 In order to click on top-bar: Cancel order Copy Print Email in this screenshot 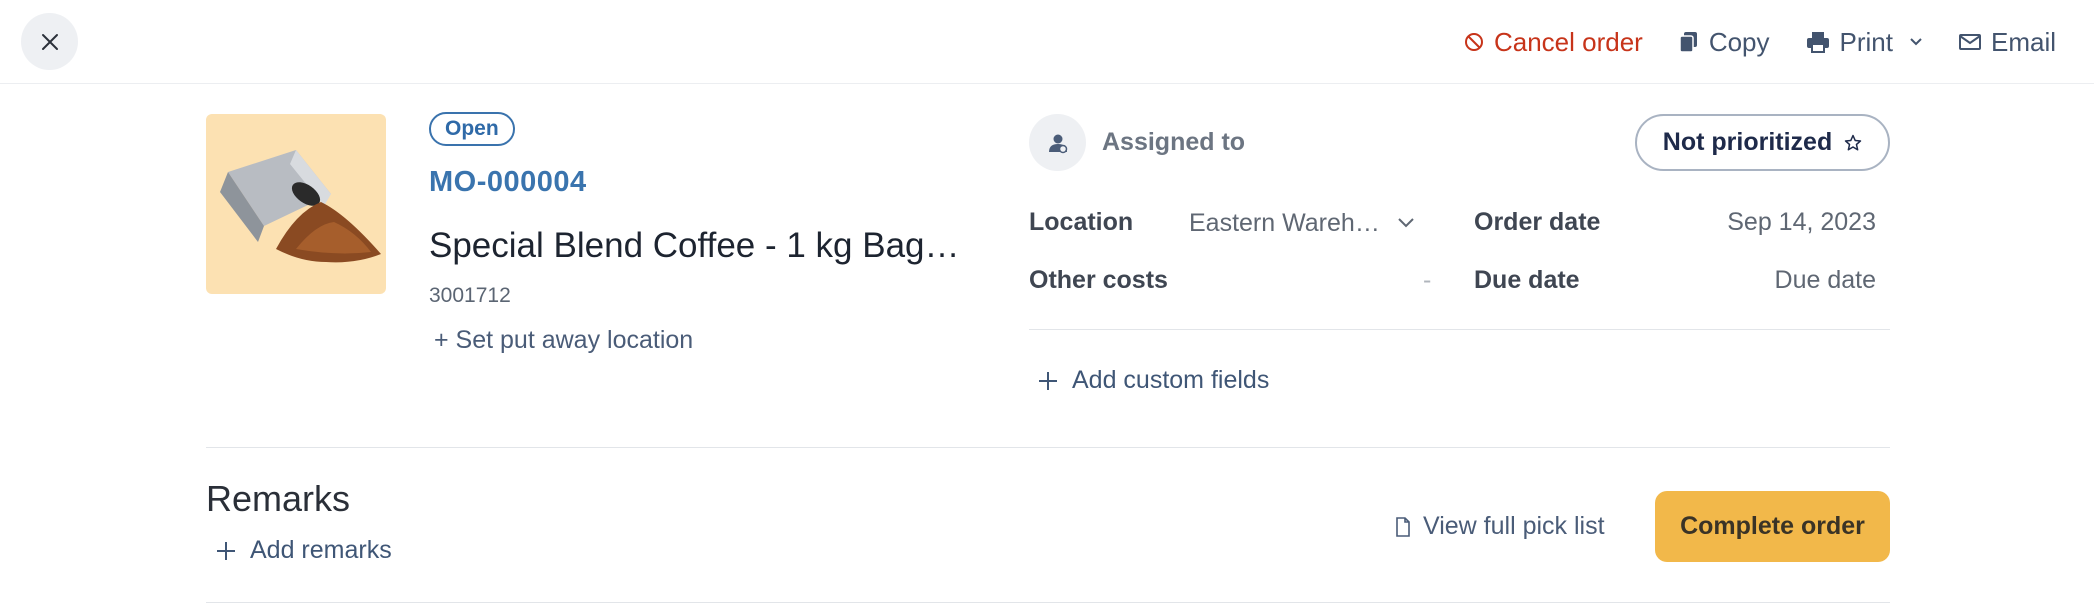, I will do `click(1047, 42)`.